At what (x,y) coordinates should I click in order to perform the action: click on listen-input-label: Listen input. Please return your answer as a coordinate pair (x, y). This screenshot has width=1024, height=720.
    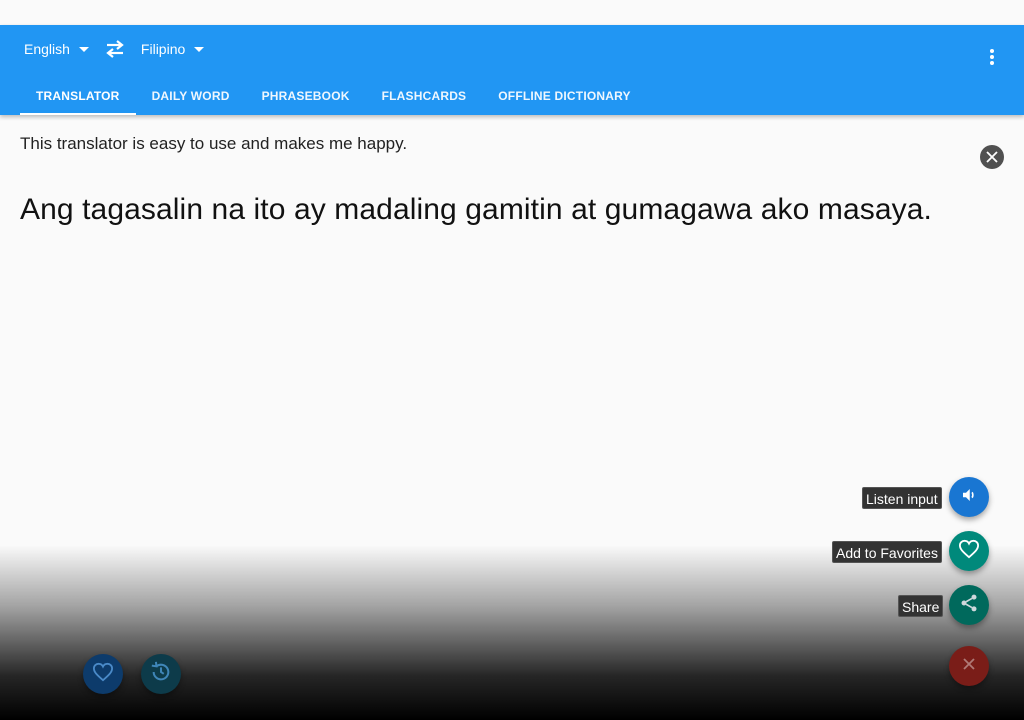
    Looking at the image, I should click on (902, 498).